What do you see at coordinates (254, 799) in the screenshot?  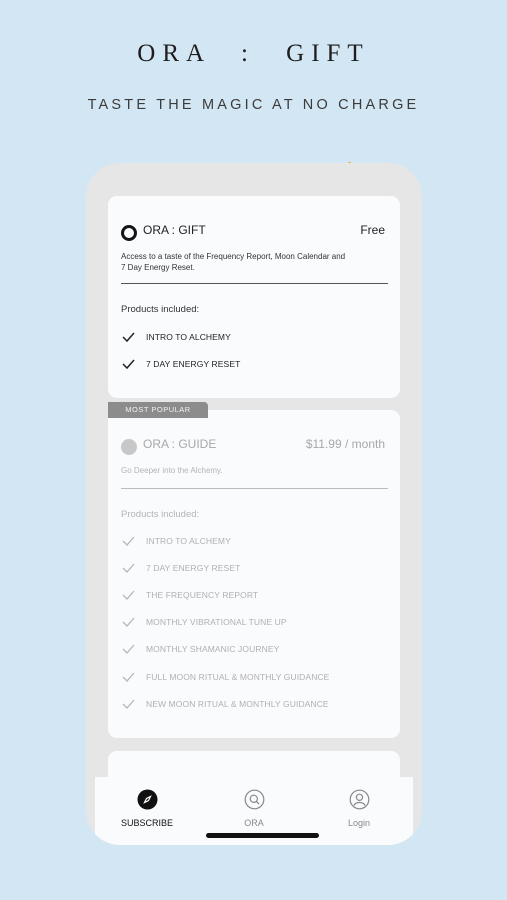 I see `search-icon` at bounding box center [254, 799].